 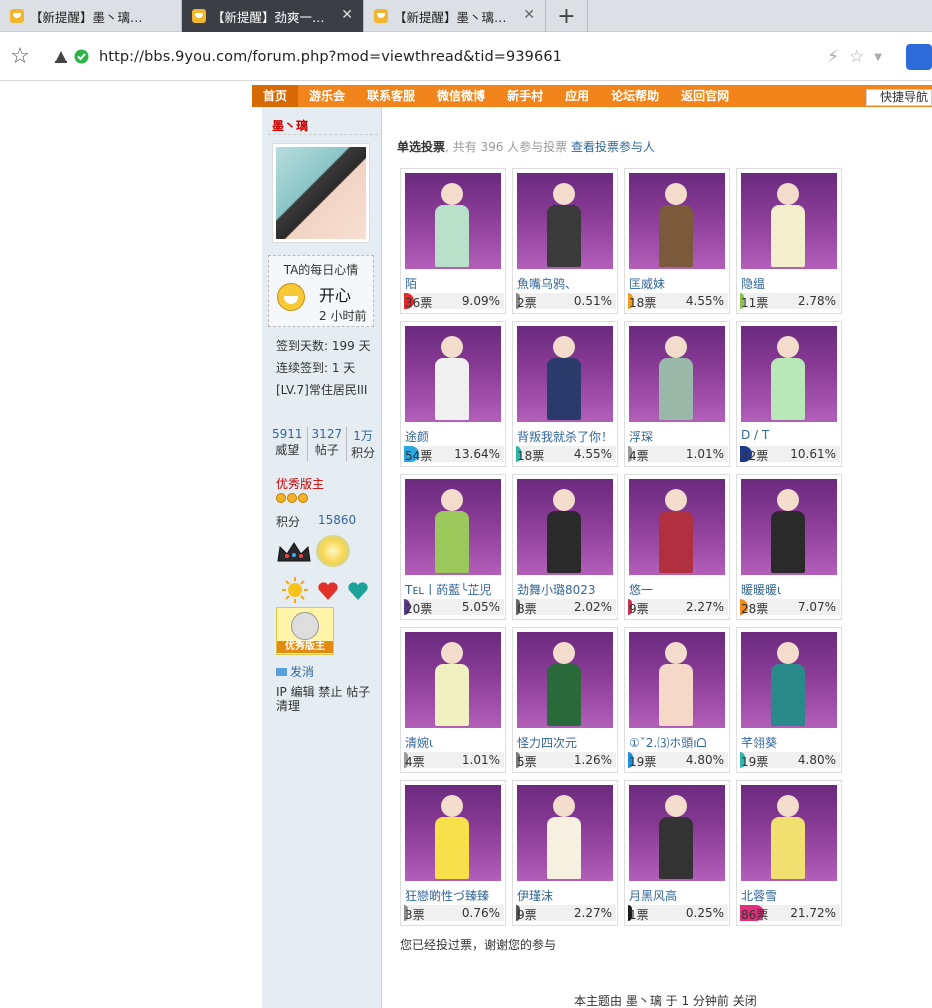 I want to click on option-name: 悠一, so click(x=679, y=589).